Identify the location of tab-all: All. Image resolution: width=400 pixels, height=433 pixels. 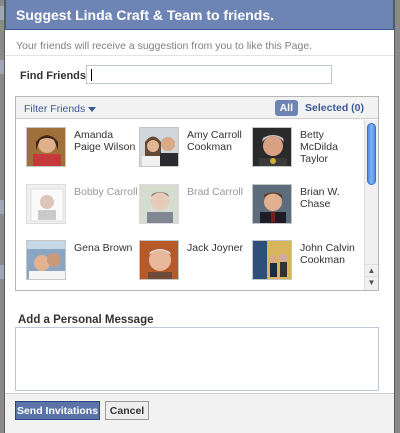
(286, 108).